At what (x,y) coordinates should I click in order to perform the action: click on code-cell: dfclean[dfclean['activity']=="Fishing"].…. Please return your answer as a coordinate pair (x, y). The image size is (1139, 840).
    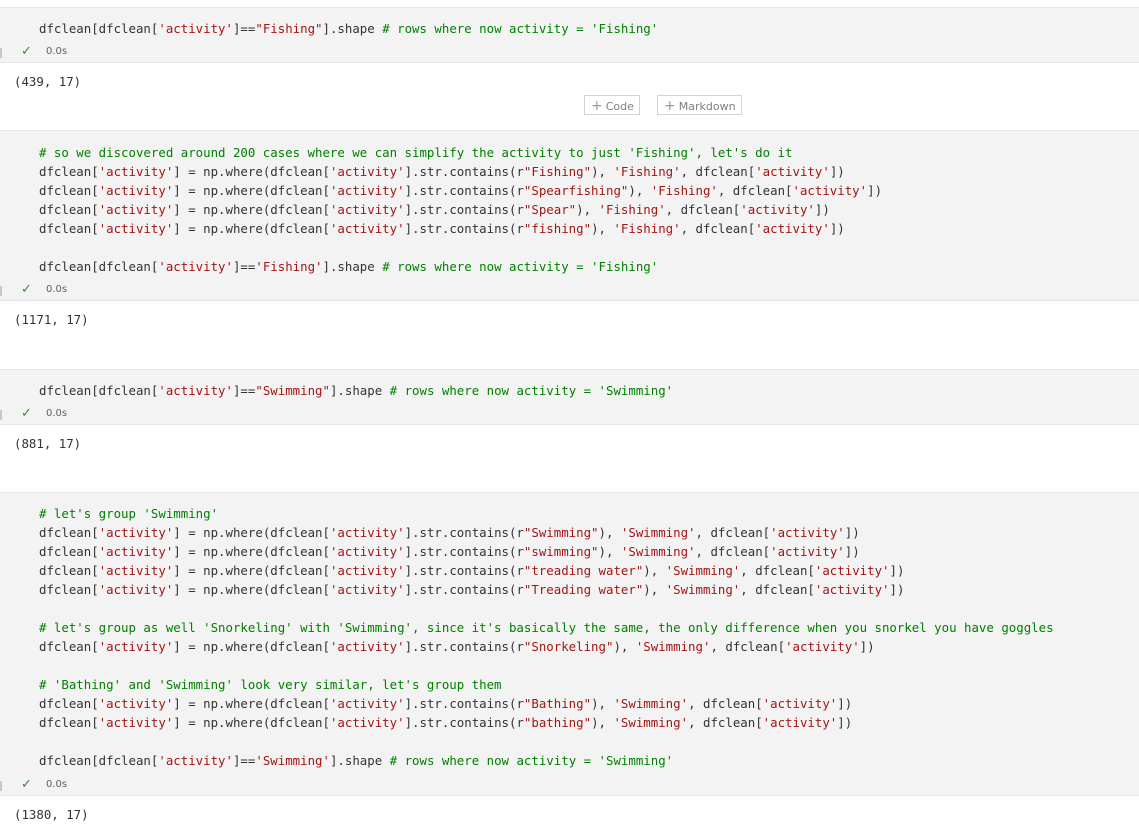
    Looking at the image, I should click on (569, 35).